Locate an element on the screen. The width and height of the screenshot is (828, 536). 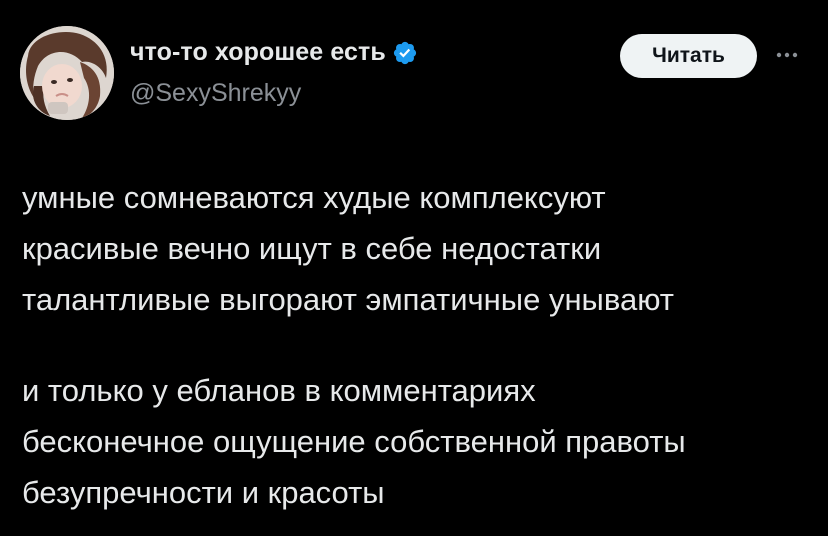
follow-button: Читать is located at coordinates (688, 56).